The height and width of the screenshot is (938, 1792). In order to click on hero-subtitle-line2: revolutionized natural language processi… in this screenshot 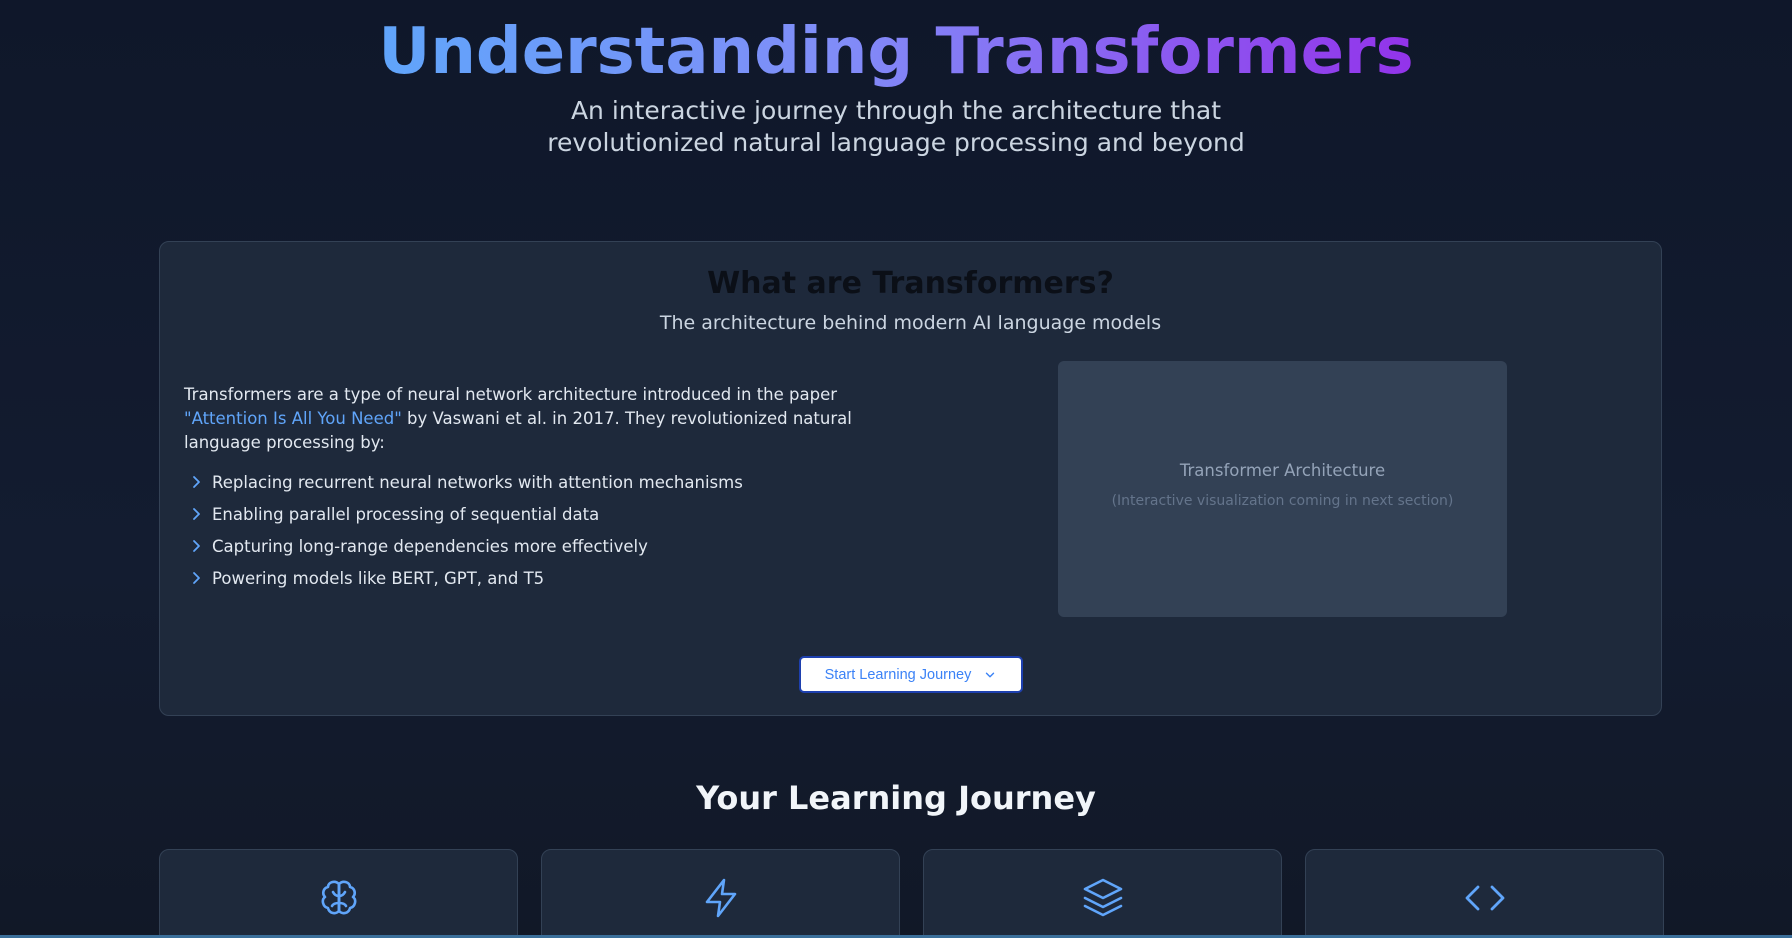, I will do `click(896, 142)`.